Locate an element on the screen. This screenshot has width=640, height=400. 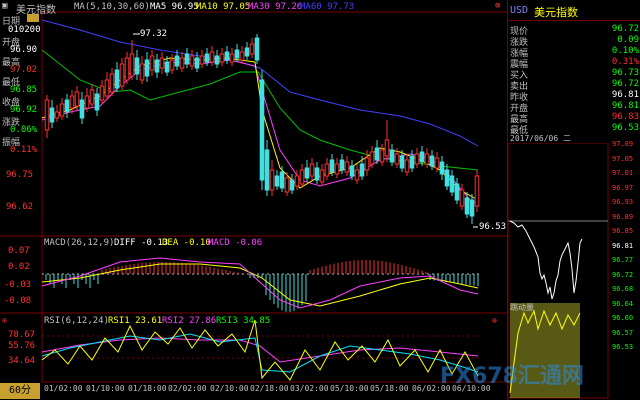
high-annotation: 97.32 is located at coordinates (154, 34).